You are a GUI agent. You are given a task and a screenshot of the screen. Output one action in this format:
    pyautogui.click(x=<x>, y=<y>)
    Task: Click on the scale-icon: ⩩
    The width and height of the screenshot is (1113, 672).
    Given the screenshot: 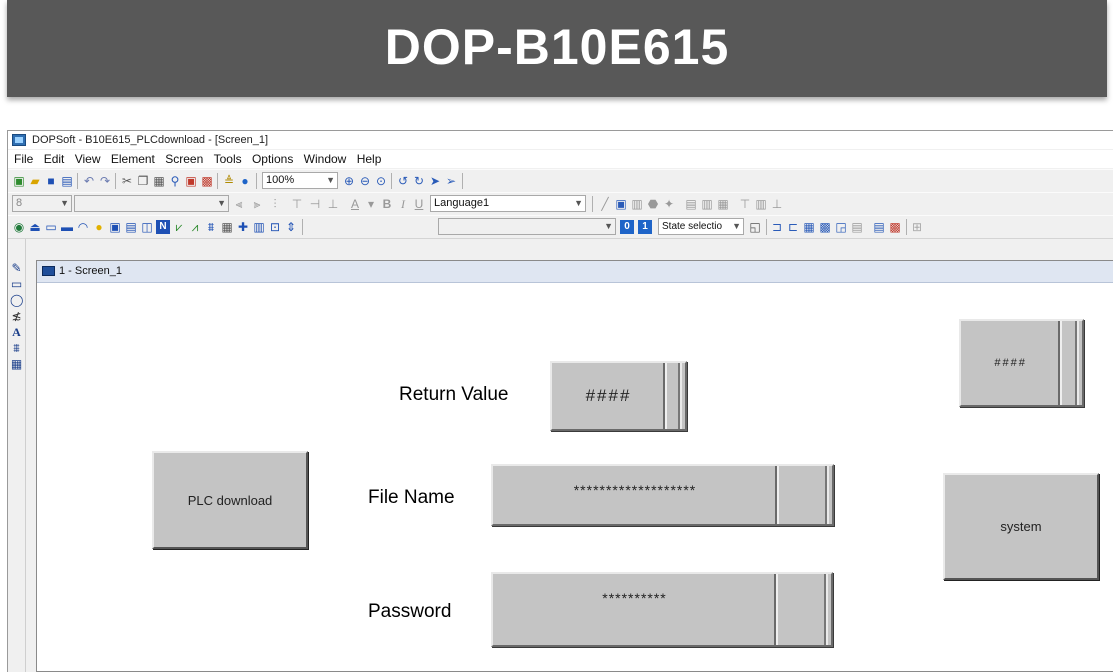 What is the action you would take?
    pyautogui.click(x=16, y=348)
    